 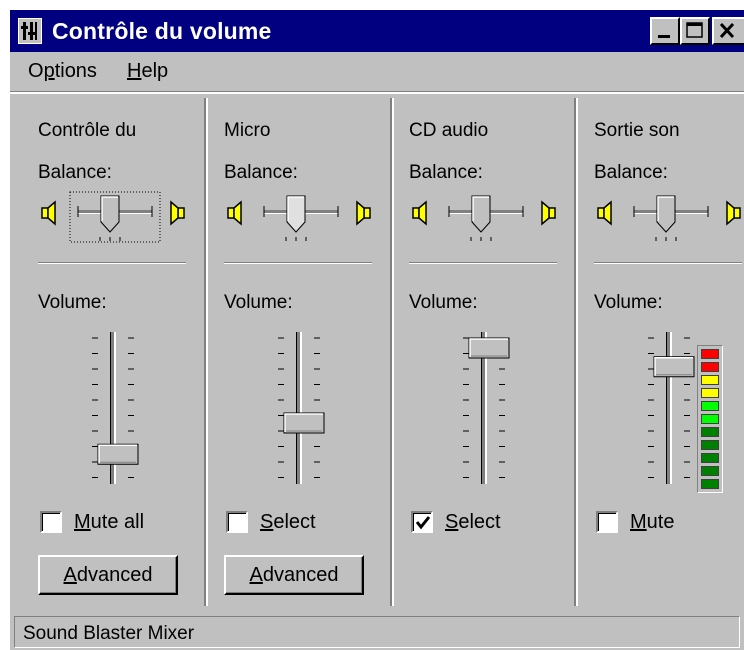 I want to click on channel-title: Contrôle du, so click(x=87, y=130).